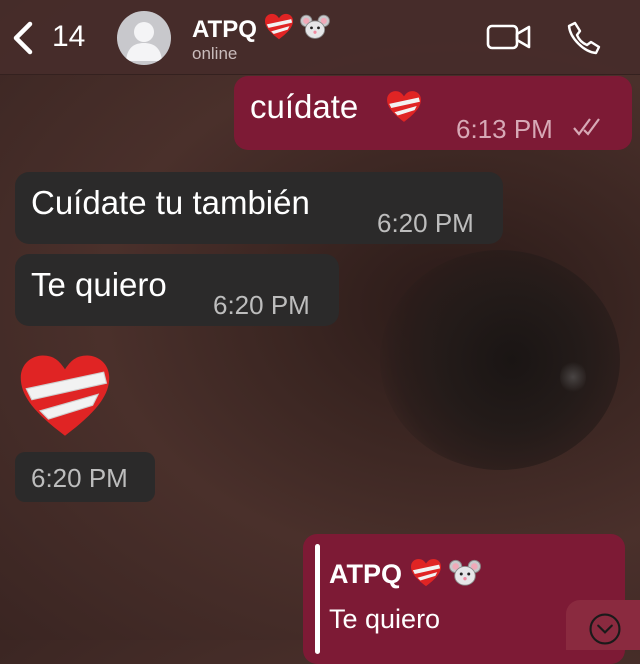 The height and width of the screenshot is (664, 640). What do you see at coordinates (177, 290) in the screenshot?
I see `message-bubble-incoming: Te quiero 6:20 PM` at bounding box center [177, 290].